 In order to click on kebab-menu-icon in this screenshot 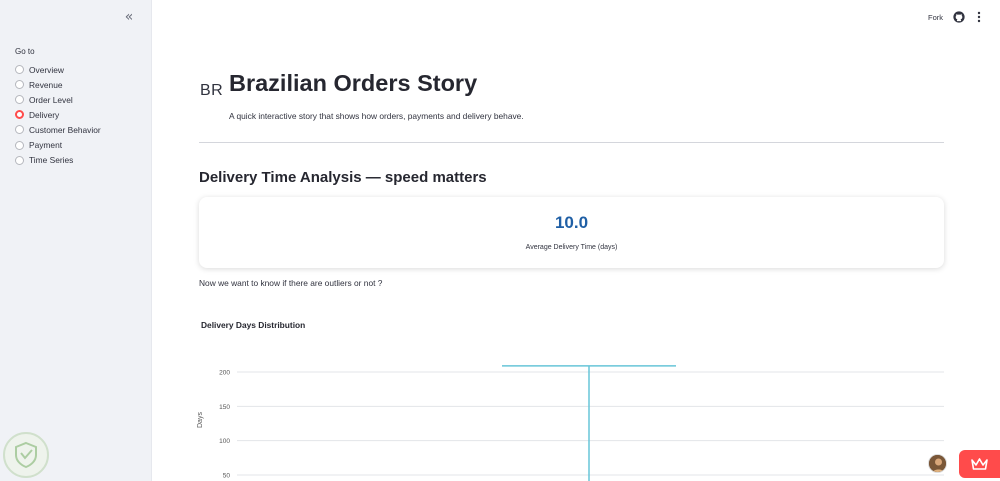, I will do `click(979, 17)`.